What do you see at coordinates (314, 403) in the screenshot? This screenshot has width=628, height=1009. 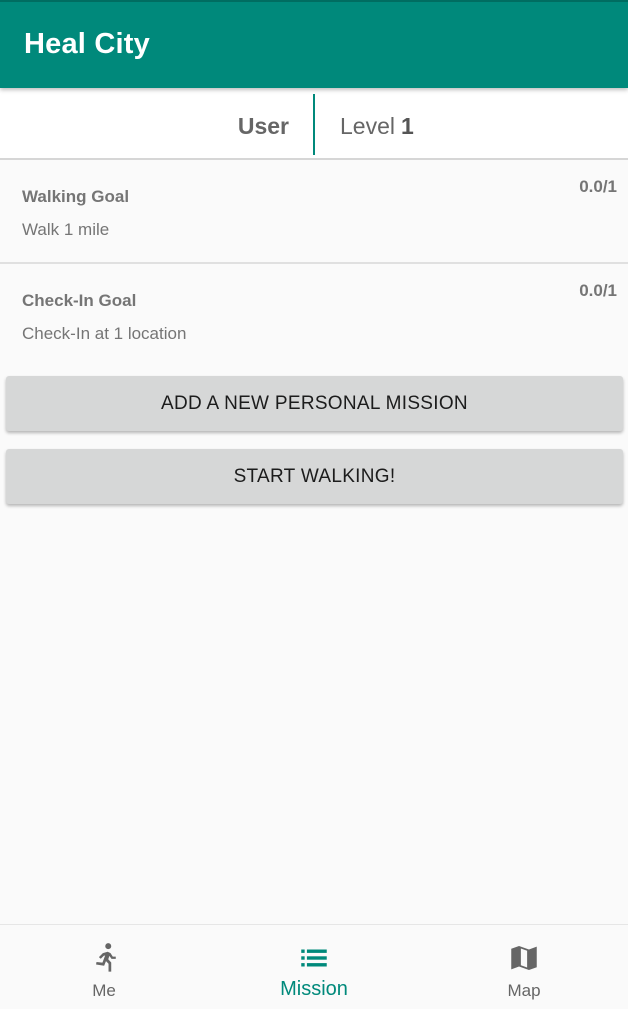 I see `add-personal-mission-button: ADD A NEW PERSONAL MISSION` at bounding box center [314, 403].